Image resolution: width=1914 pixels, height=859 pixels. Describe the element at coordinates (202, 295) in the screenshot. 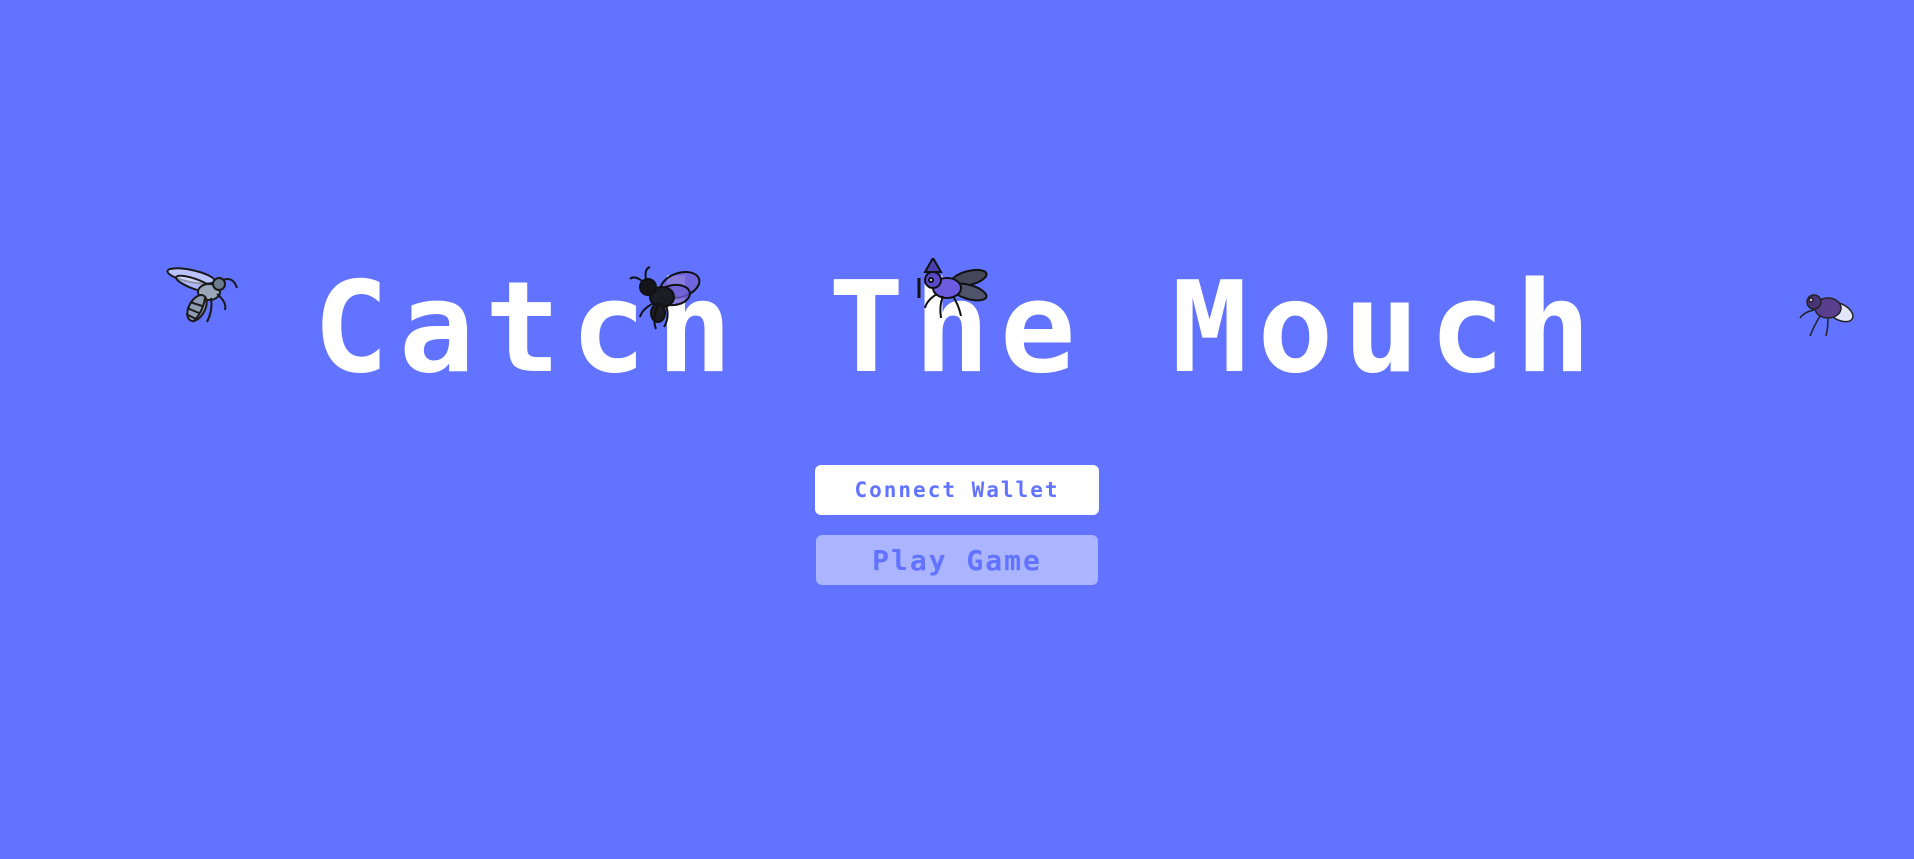

I see `striped-wasp-fly-icon` at that location.